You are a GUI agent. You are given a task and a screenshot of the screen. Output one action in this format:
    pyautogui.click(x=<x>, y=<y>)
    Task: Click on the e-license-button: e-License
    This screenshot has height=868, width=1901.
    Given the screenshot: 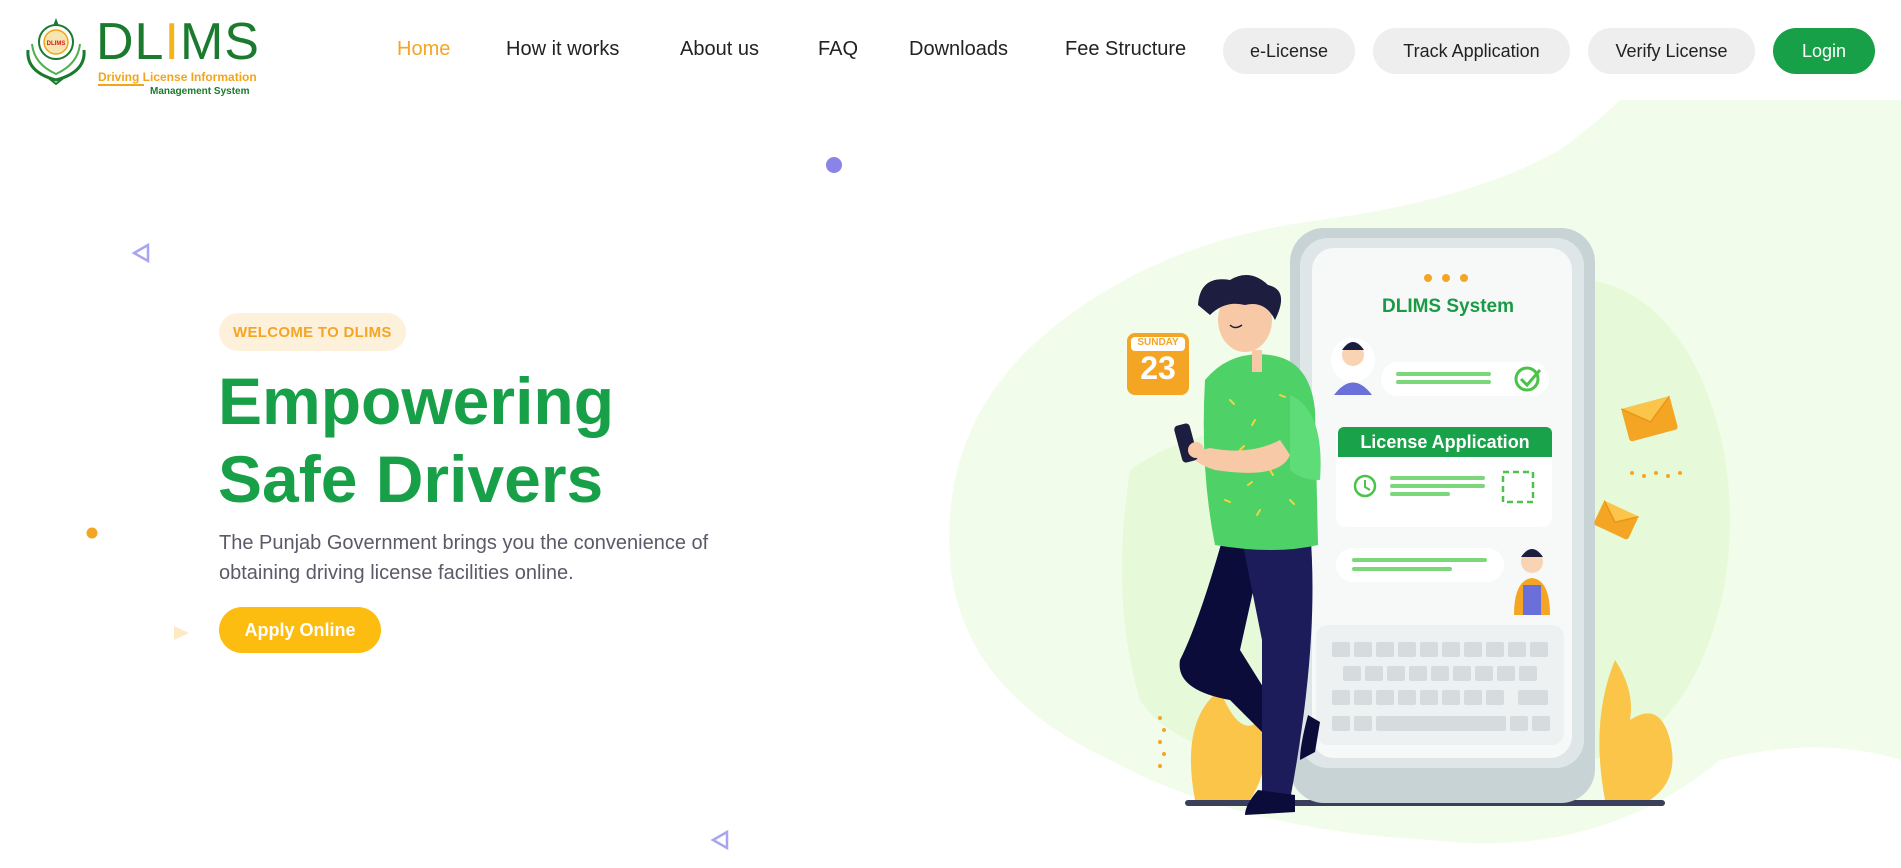 What is the action you would take?
    pyautogui.click(x=1289, y=51)
    